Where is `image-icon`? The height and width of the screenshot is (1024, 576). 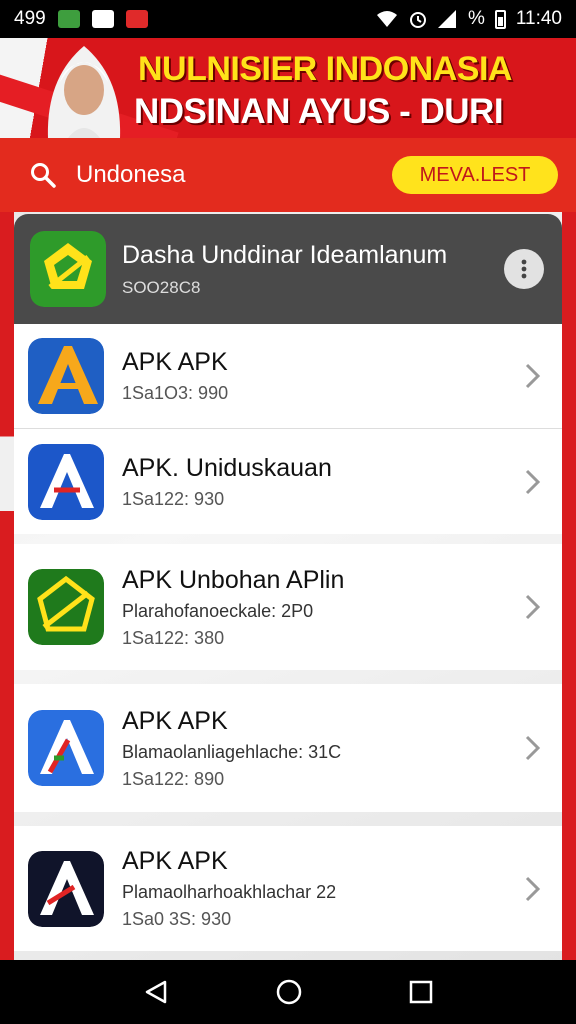
image-icon is located at coordinates (102, 19).